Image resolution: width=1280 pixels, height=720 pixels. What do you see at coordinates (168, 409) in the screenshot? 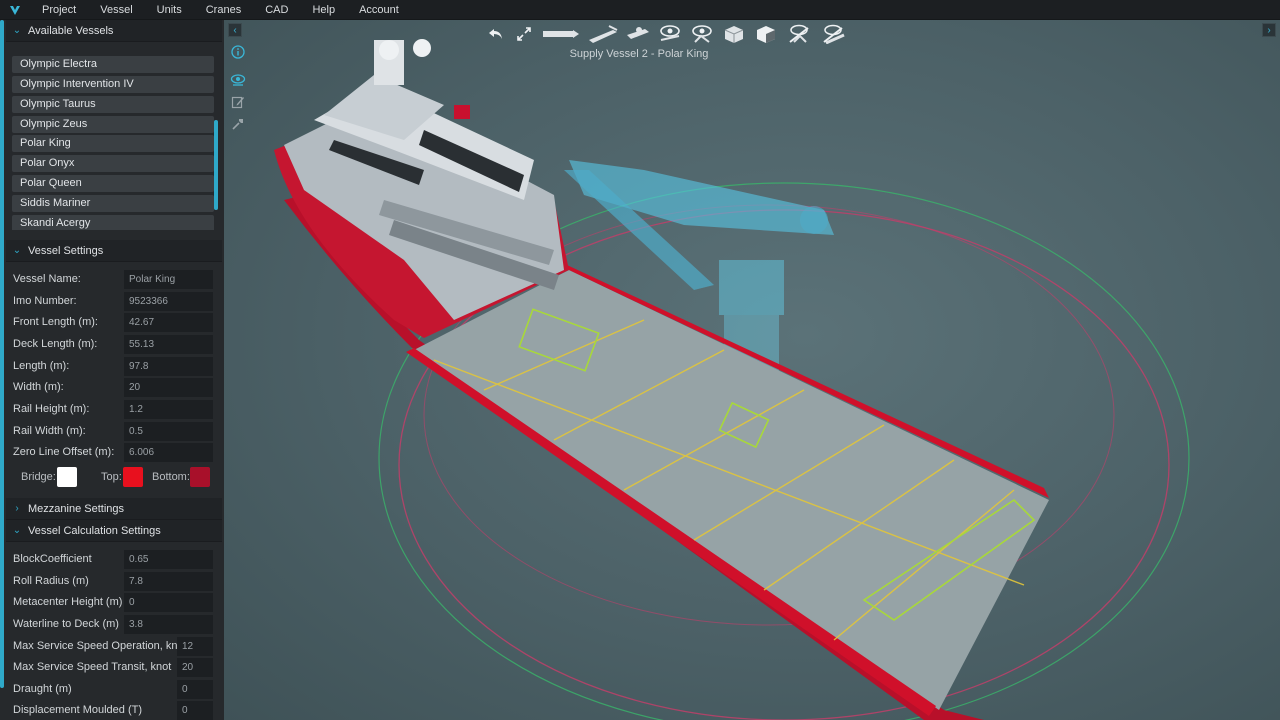
I see `rail-height-input: 1.2` at bounding box center [168, 409].